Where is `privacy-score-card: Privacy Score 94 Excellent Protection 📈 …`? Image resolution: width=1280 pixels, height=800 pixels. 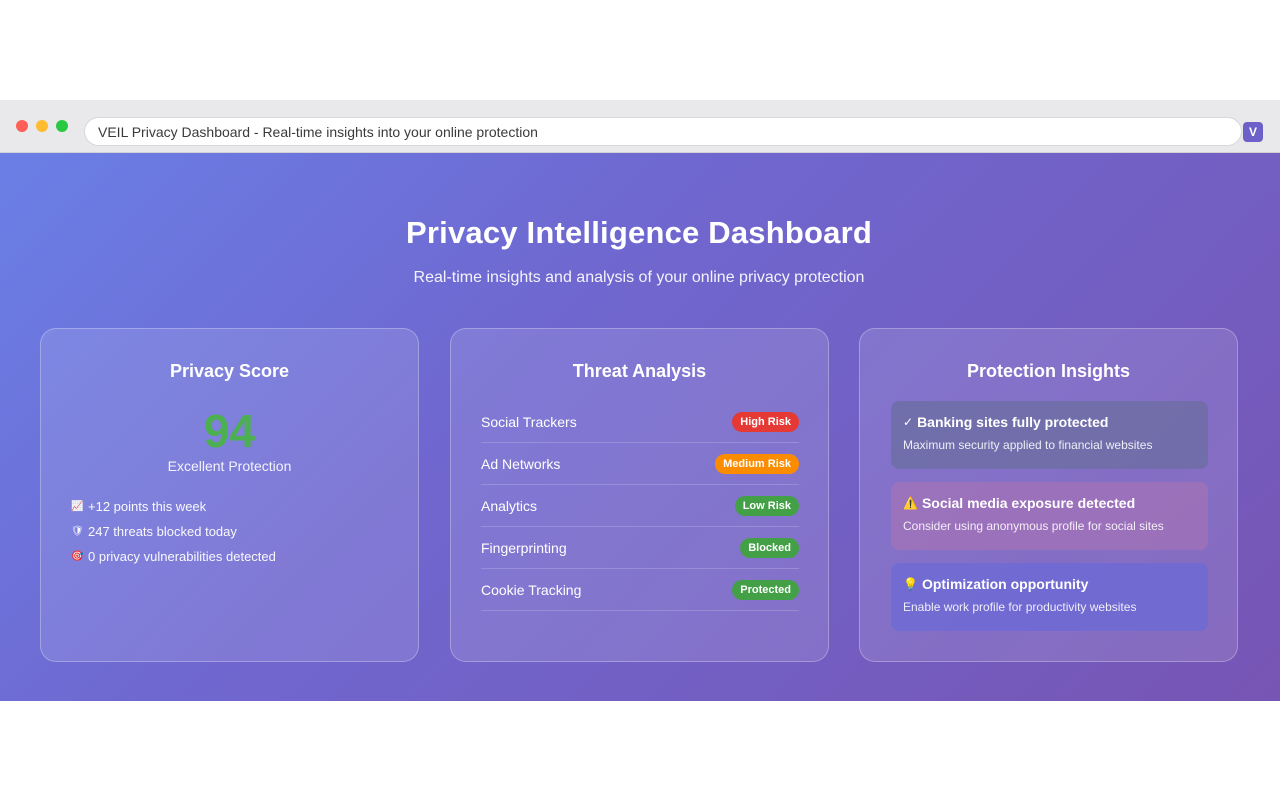 privacy-score-card: Privacy Score 94 Excellent Protection 📈 … is located at coordinates (229, 495).